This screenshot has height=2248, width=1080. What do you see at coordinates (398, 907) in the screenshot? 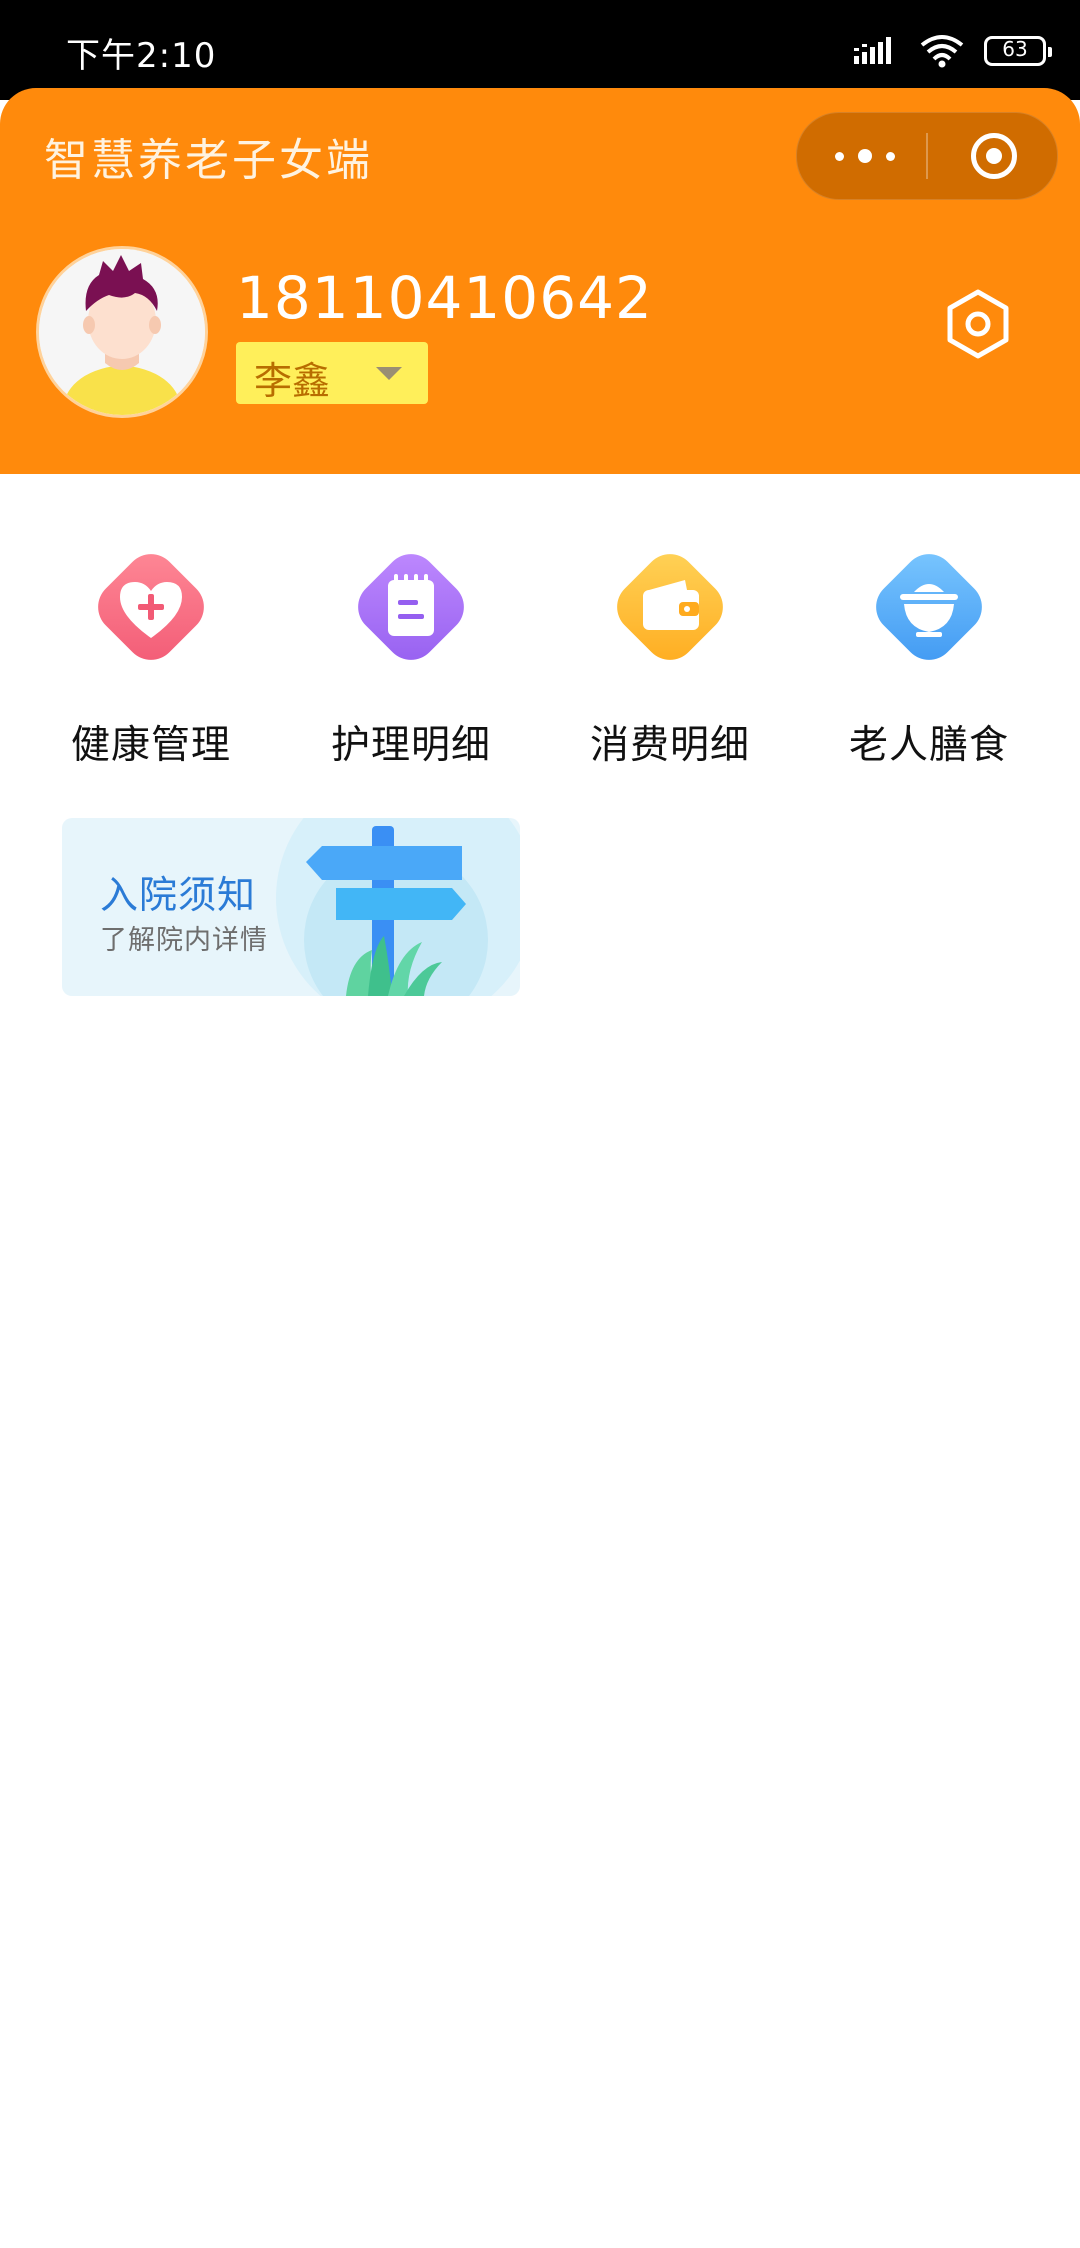
I see `signpost-icon` at bounding box center [398, 907].